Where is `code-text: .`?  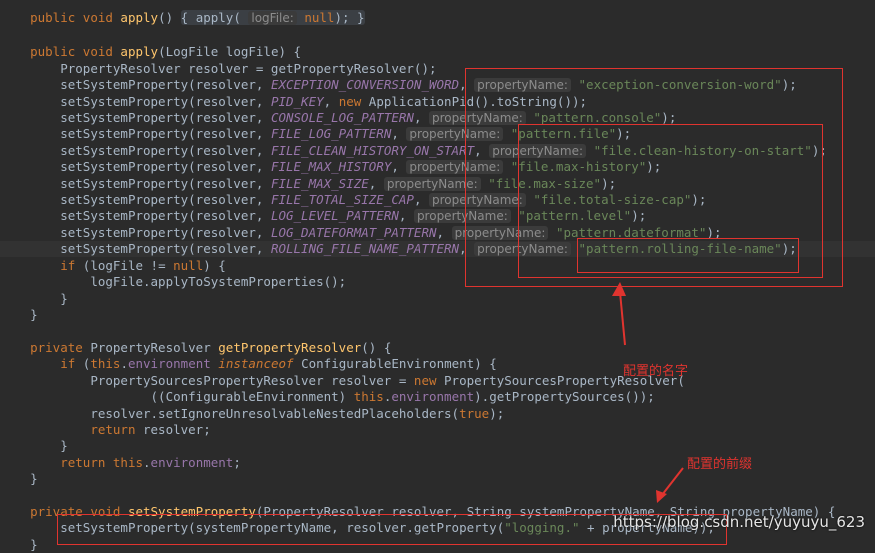 code-text: . is located at coordinates (124, 363).